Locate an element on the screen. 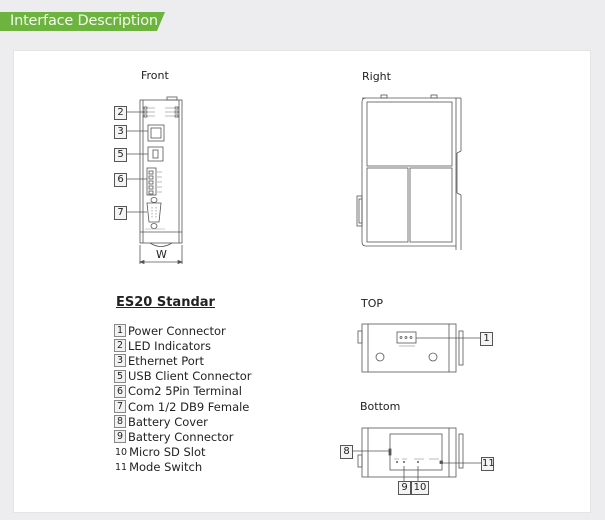  bottom-callout-9: 9 is located at coordinates (404, 488).